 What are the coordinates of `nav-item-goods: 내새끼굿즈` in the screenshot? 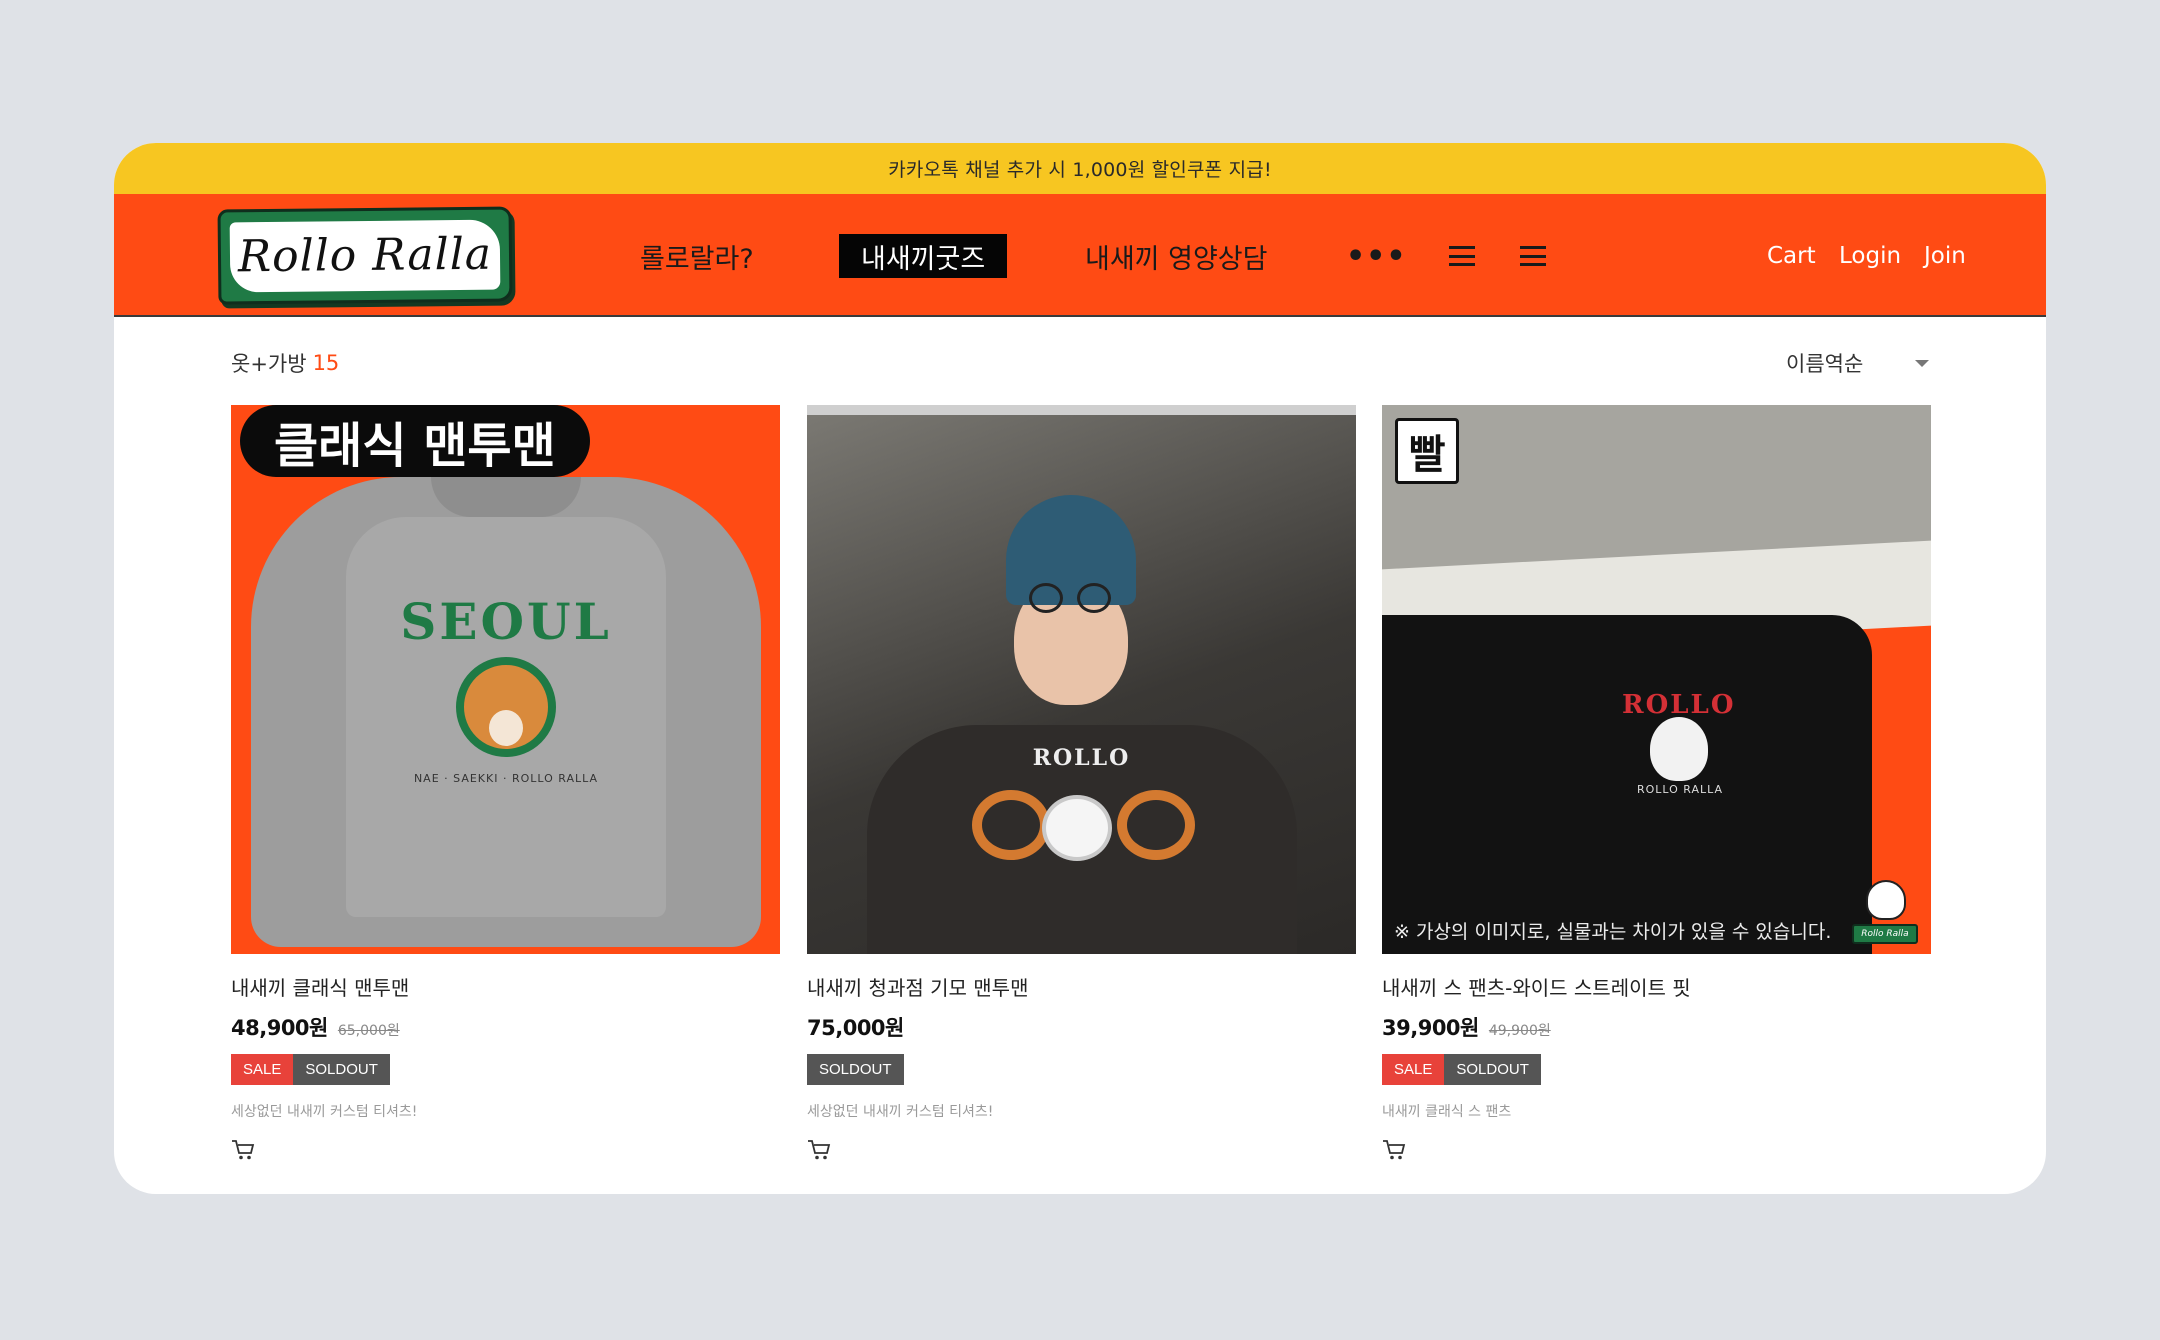 It's located at (923, 256).